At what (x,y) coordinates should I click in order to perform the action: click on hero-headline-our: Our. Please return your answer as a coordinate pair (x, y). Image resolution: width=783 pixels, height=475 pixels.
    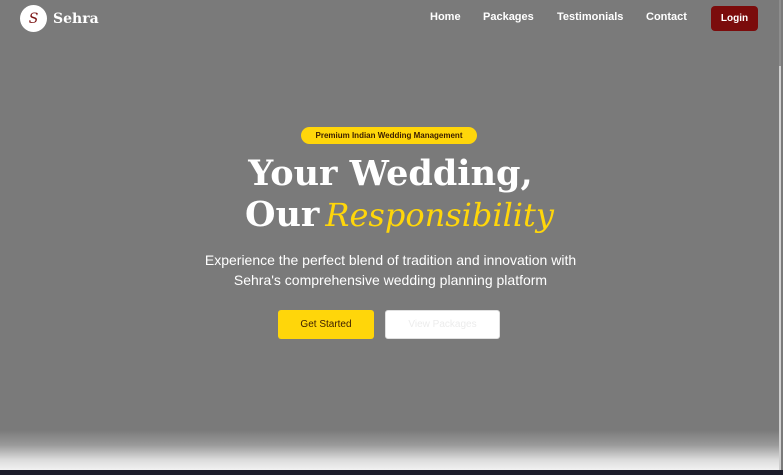
    Looking at the image, I should click on (282, 214).